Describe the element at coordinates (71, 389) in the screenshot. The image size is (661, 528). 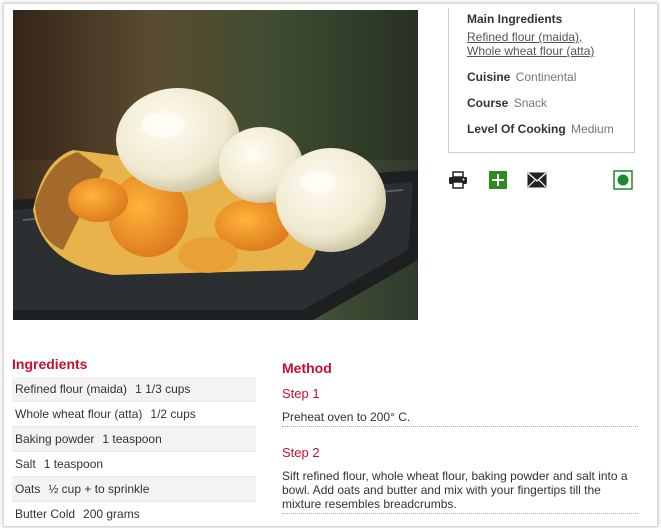
I see `ingredient-name: Refined flour (maida)` at that location.